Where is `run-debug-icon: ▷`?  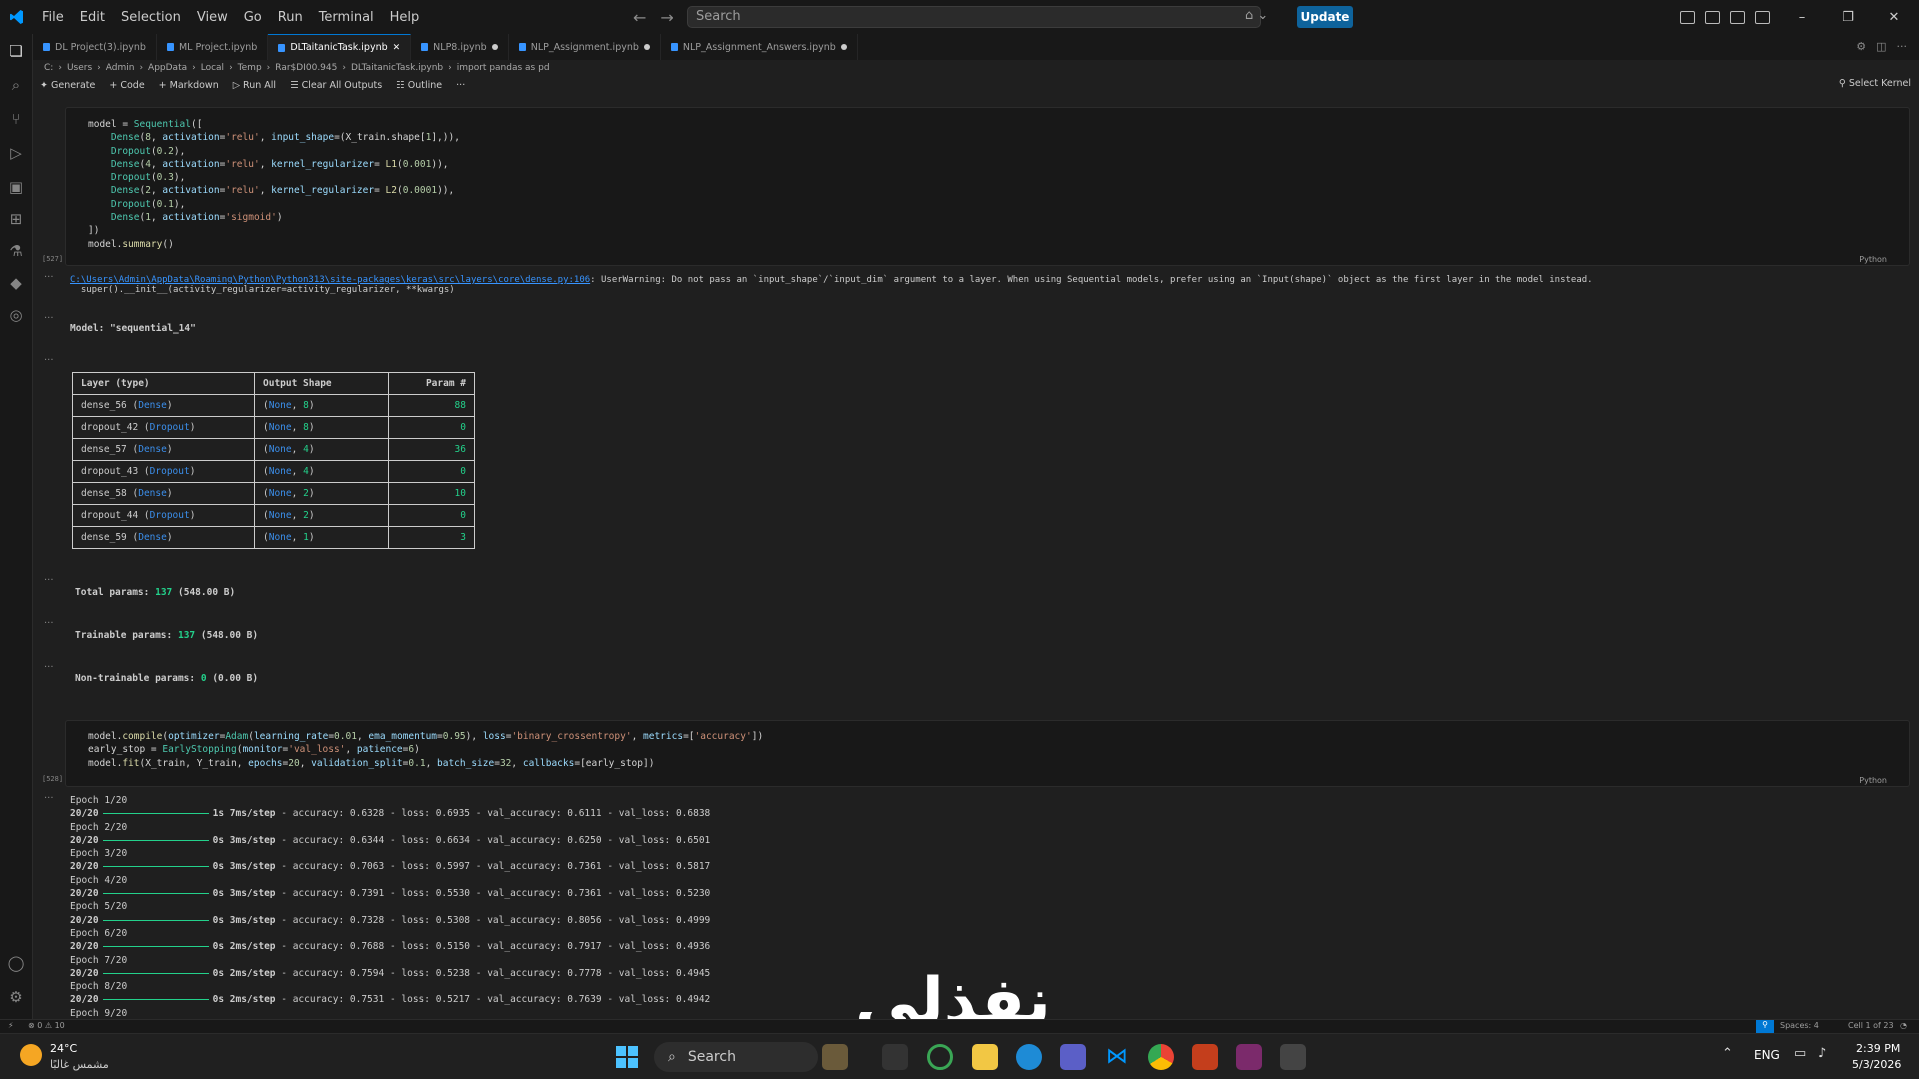
run-debug-icon: ▷ is located at coordinates (16, 153).